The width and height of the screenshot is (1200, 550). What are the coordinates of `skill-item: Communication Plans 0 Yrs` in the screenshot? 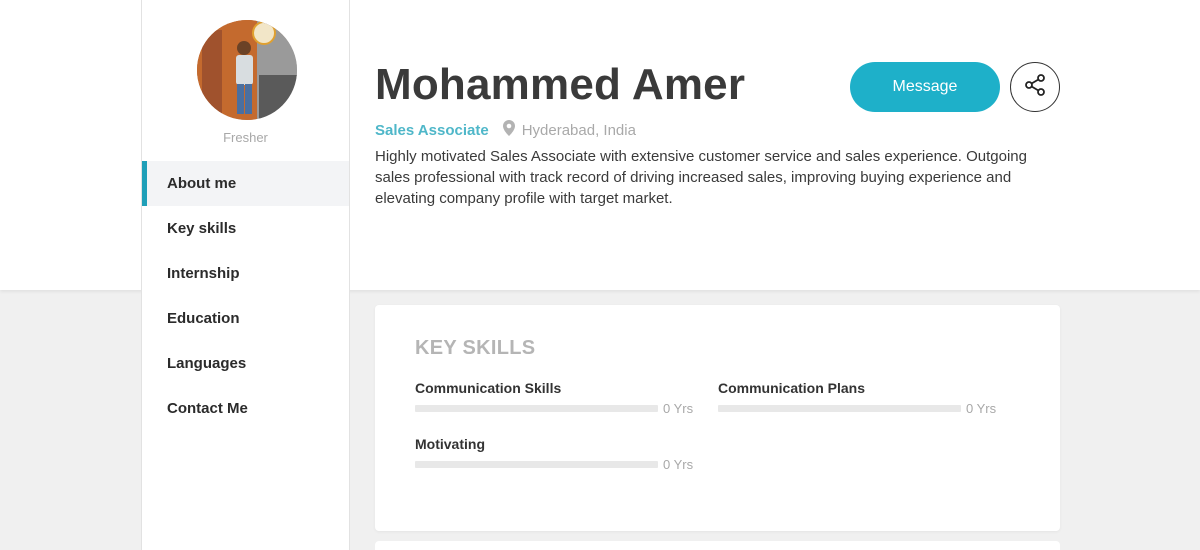 It's located at (858, 398).